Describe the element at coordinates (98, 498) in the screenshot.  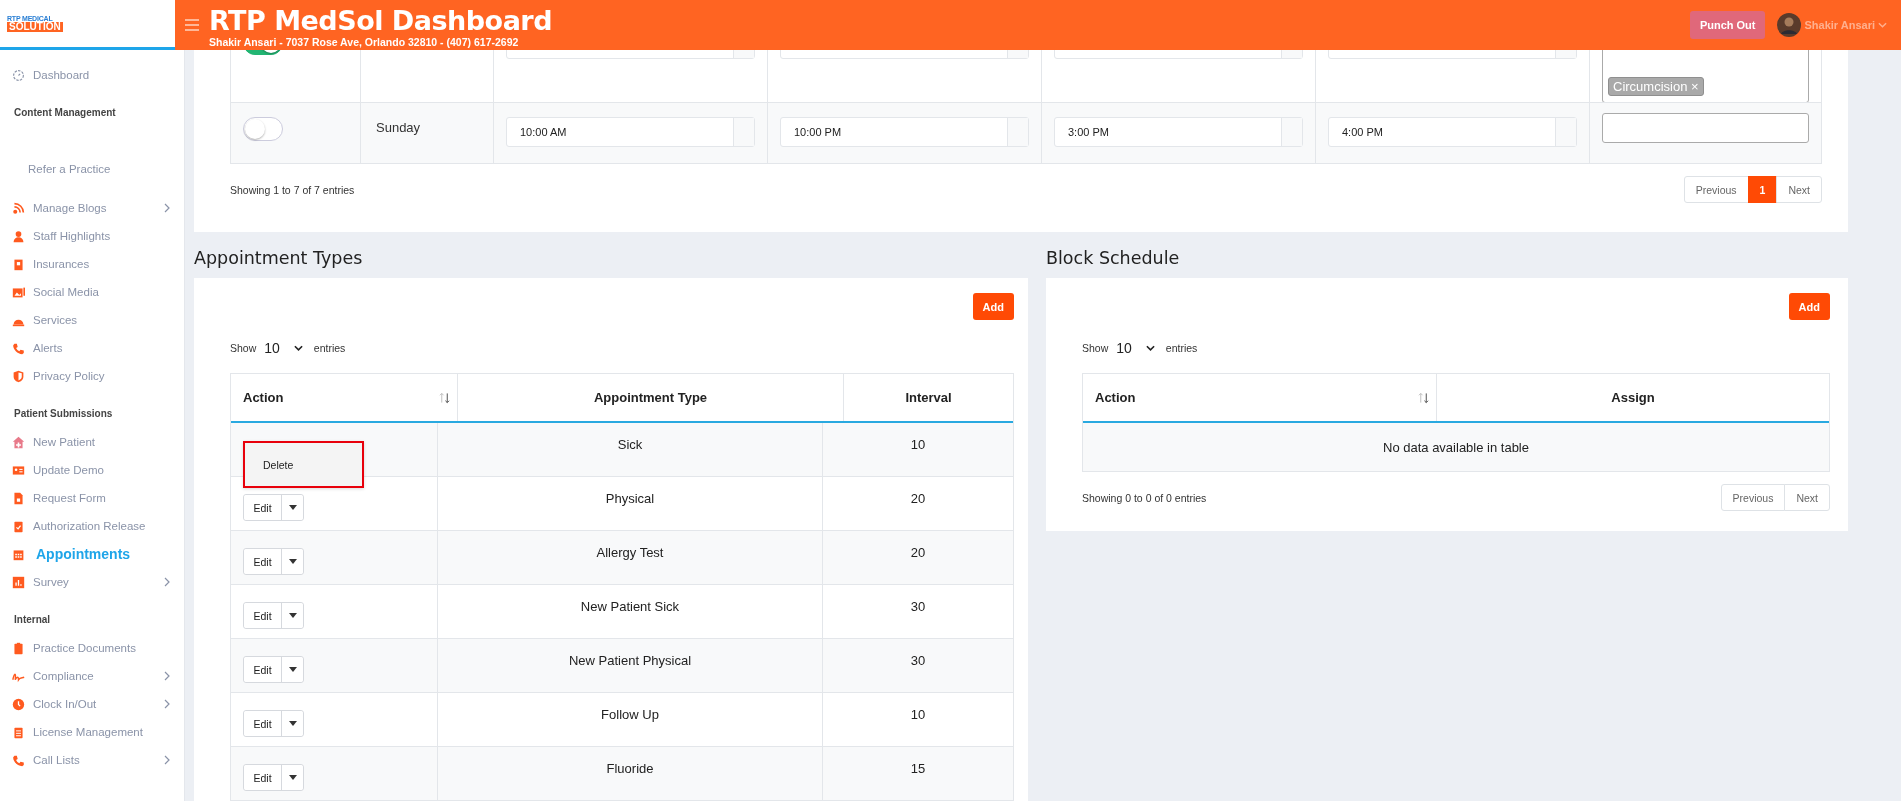
I see `sidebar-item: Request Form` at that location.